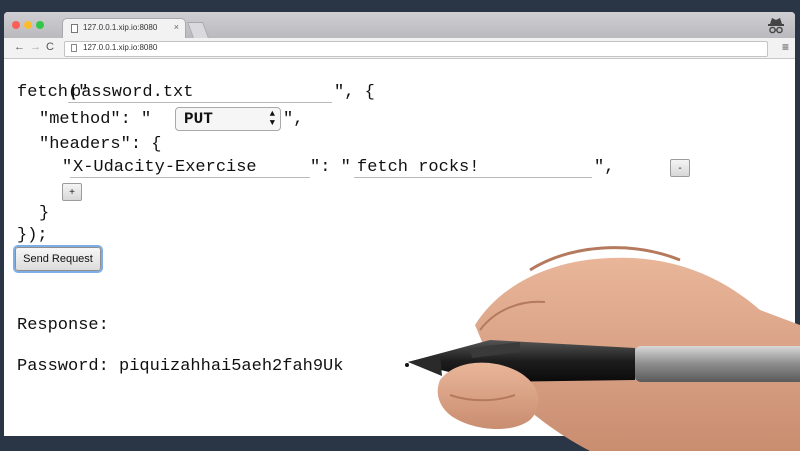 The height and width of the screenshot is (451, 800). What do you see at coordinates (228, 119) in the screenshot?
I see `method-select: PUT ▲ ▼` at bounding box center [228, 119].